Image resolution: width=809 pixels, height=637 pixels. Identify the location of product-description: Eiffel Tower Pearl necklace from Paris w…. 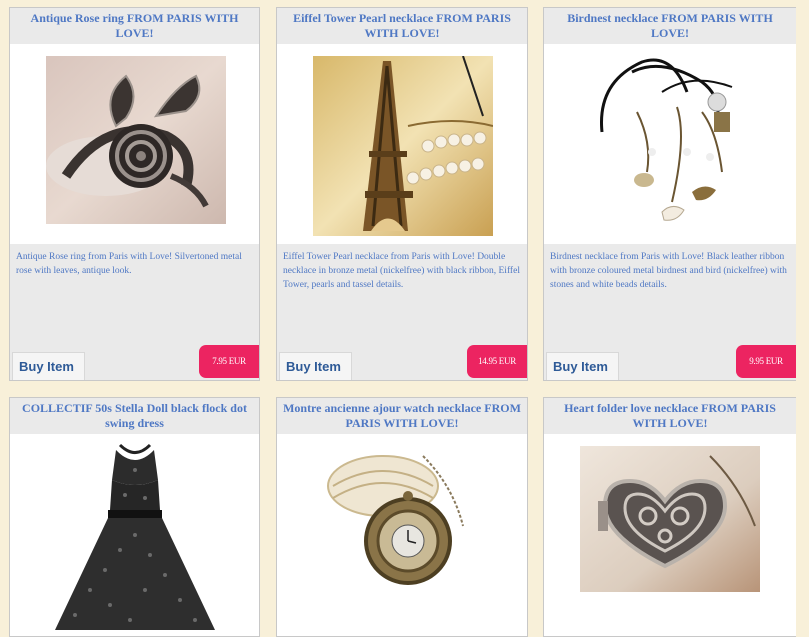
(401, 271).